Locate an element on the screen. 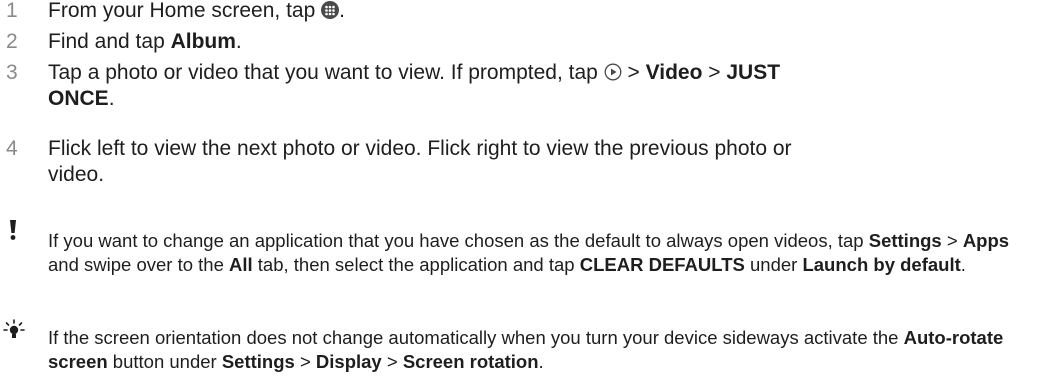  step-text: From your Home screen, tap is located at coordinates (185, 11).